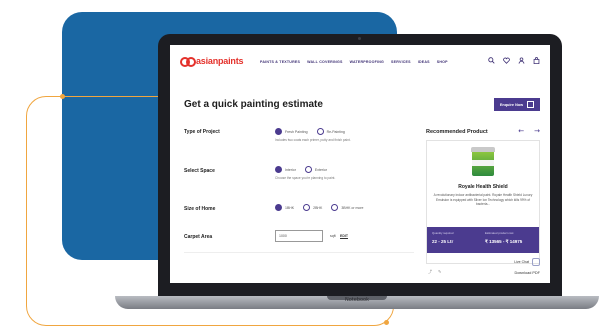  Describe the element at coordinates (352, 207) in the screenshot. I see `option-label: 3BHK or more` at that location.